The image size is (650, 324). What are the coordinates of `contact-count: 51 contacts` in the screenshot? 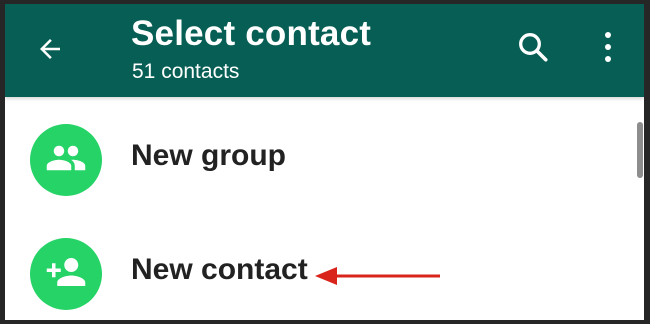 It's located at (186, 71).